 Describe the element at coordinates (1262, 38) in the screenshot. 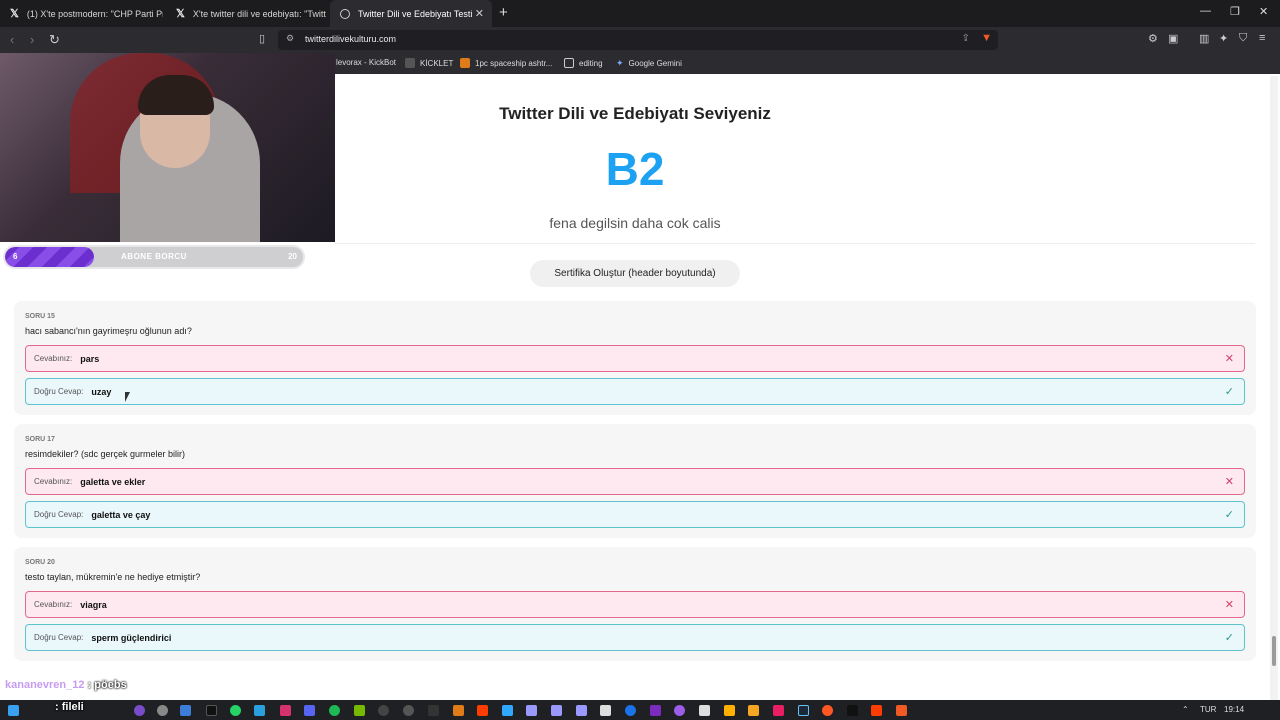

I see `menu-icon: ≡` at that location.